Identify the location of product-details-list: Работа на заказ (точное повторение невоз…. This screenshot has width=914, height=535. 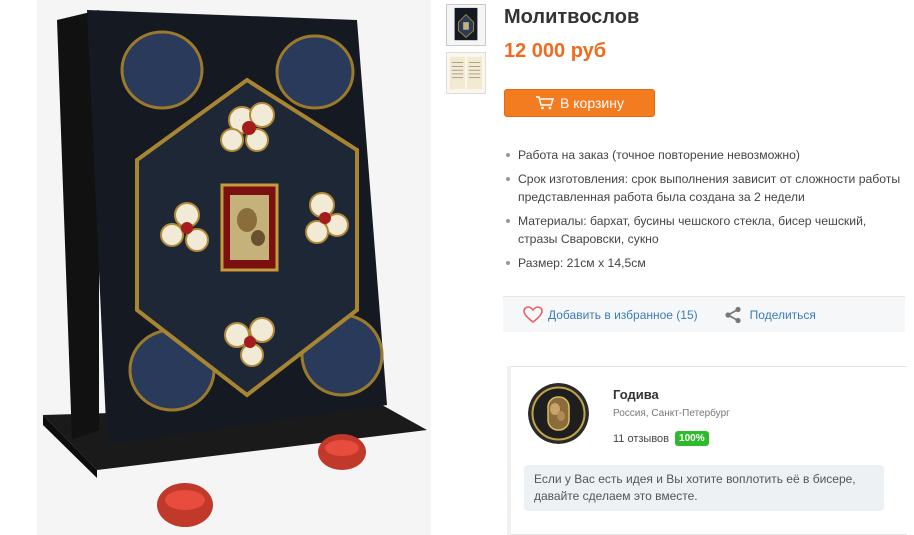
(703, 212).